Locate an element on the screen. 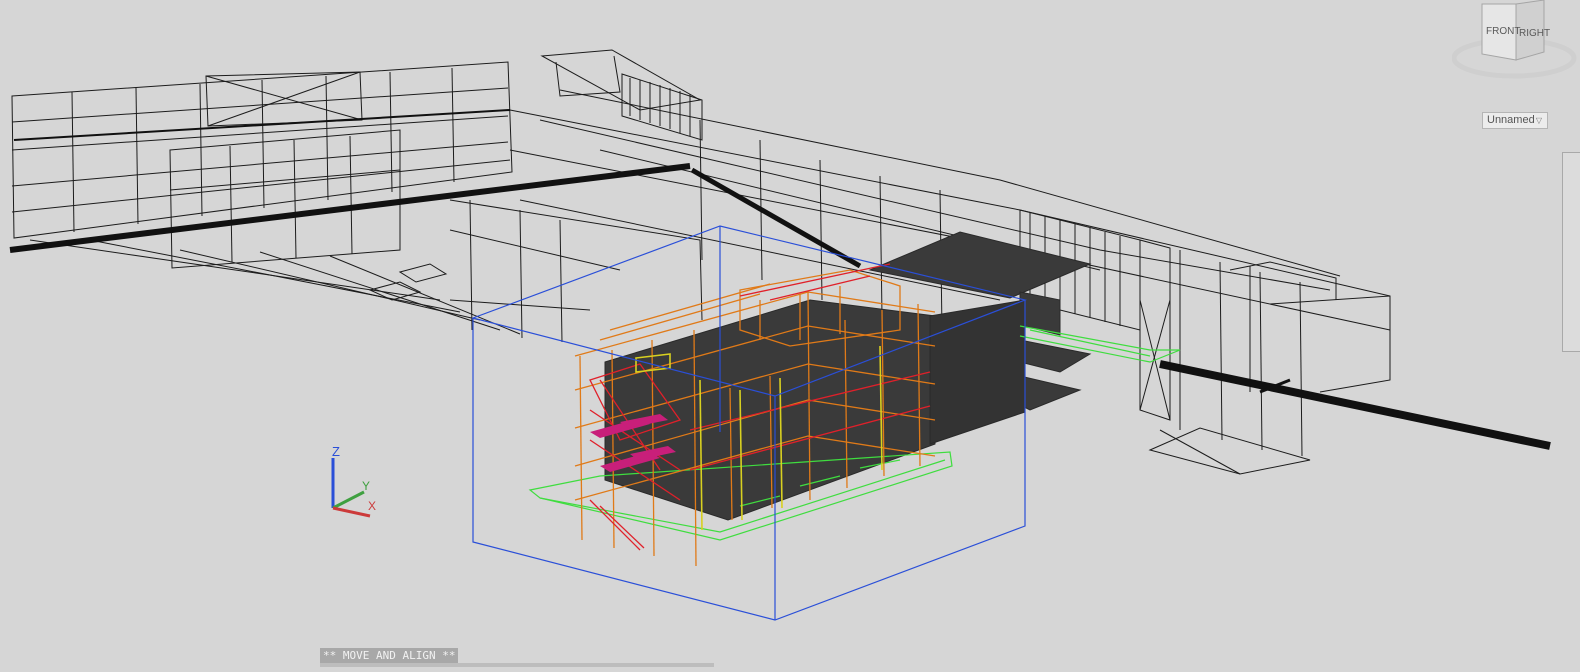 The width and height of the screenshot is (1580, 672). named-view-label: Unnamed is located at coordinates (1511, 120).